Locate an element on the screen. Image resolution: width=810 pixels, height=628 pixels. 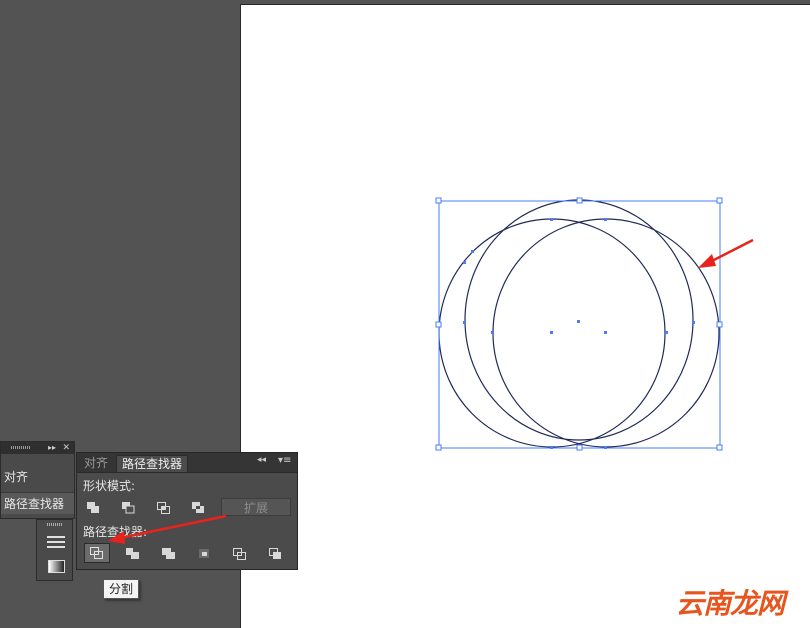
mini-item-pathfinder: 路径查找器 is located at coordinates (37, 503).